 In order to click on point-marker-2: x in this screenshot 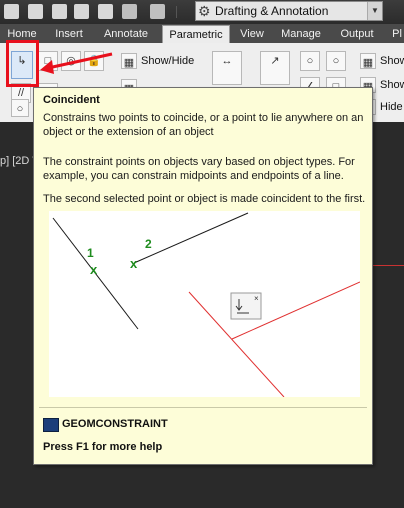, I will do `click(134, 263)`.